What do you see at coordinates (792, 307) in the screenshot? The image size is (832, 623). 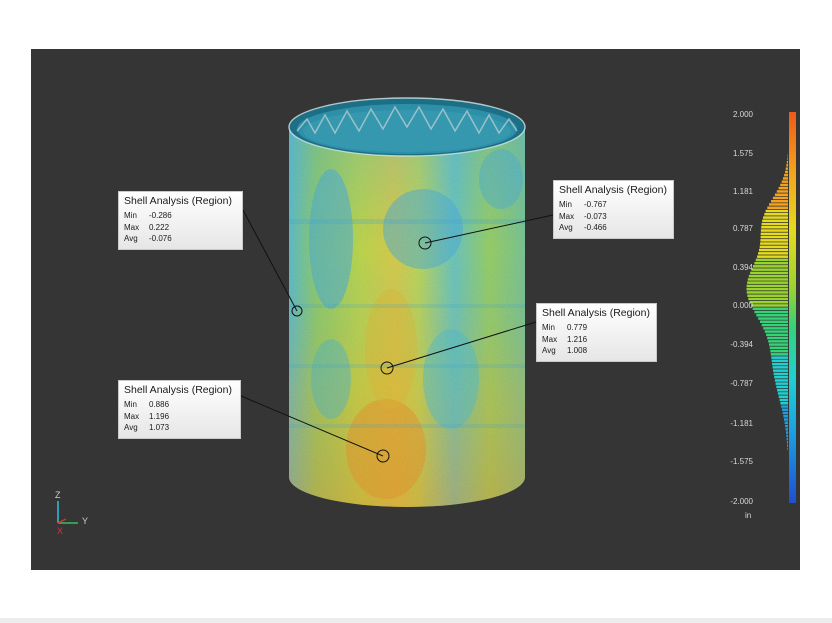 I see `legend-color-bar` at bounding box center [792, 307].